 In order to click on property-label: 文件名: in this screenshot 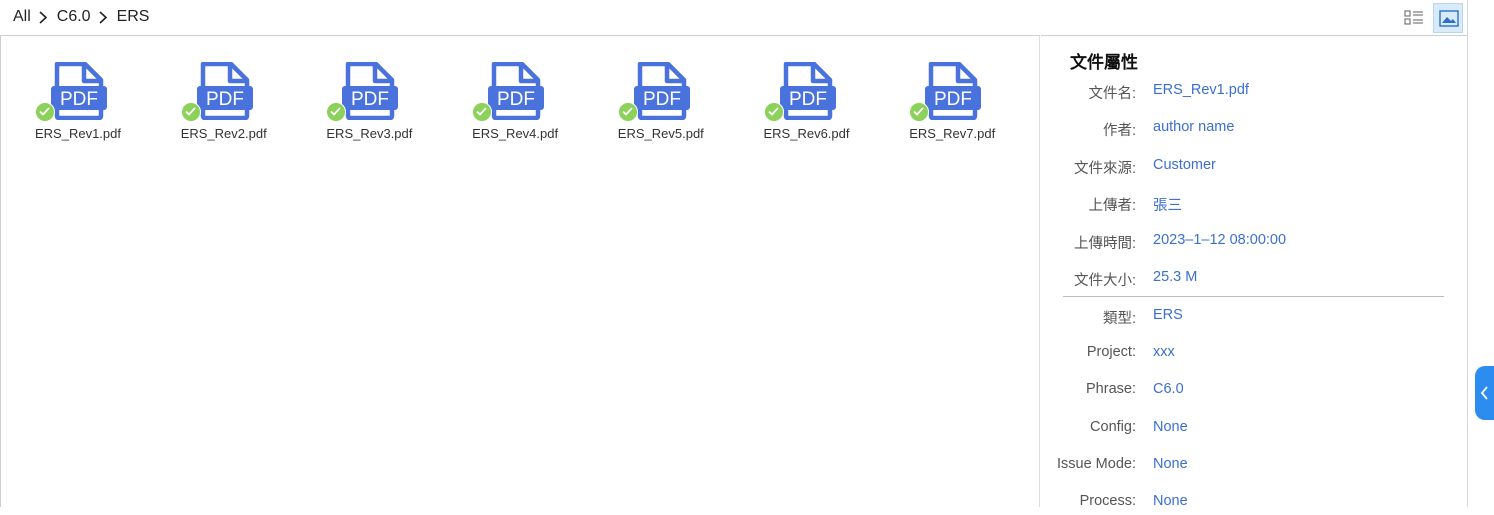, I will do `click(1112, 94)`.